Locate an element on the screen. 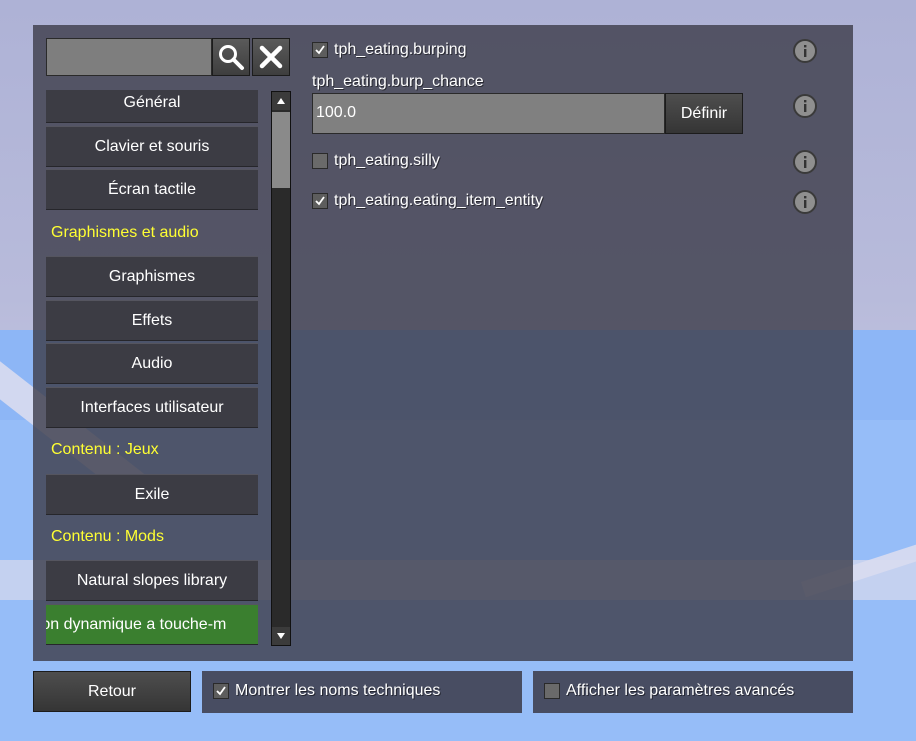 The width and height of the screenshot is (916, 741). search-button is located at coordinates (231, 57).